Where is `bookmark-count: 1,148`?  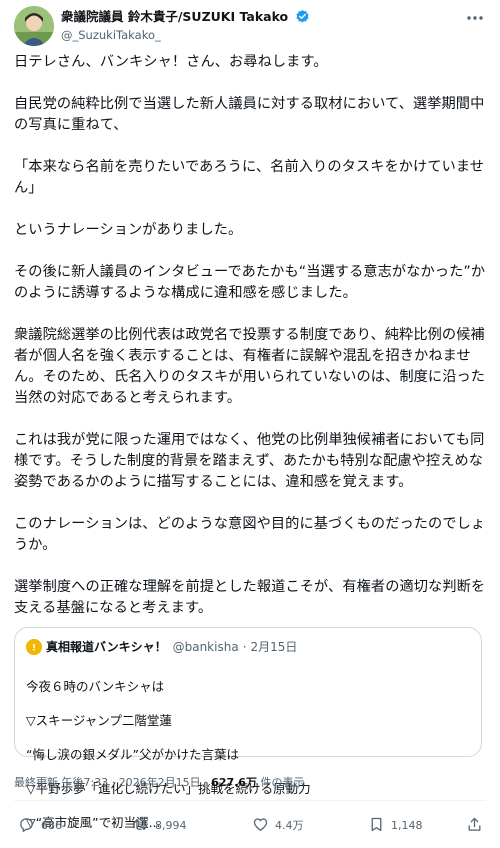 bookmark-count: 1,148 is located at coordinates (407, 825).